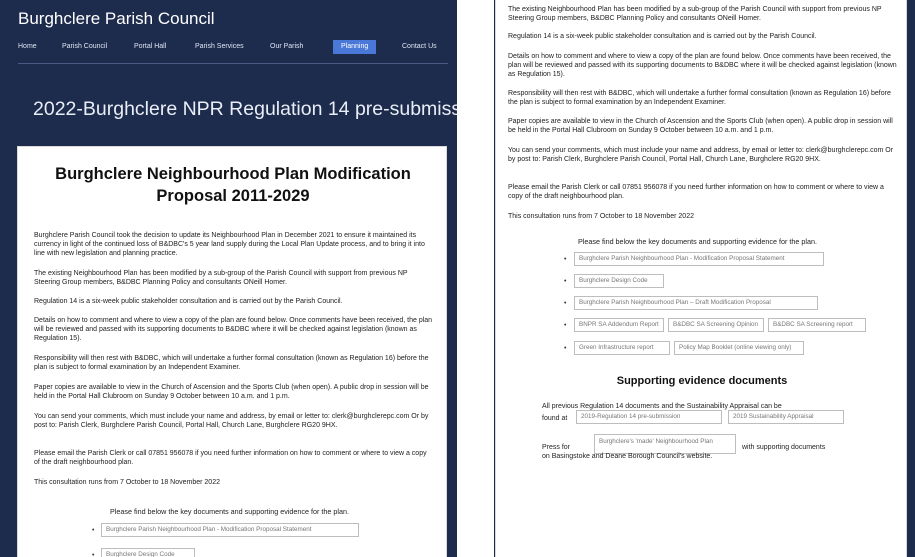  Describe the element at coordinates (233, 196) in the screenshot. I see `document-title-line-2: Proposal 2011-2029` at that location.